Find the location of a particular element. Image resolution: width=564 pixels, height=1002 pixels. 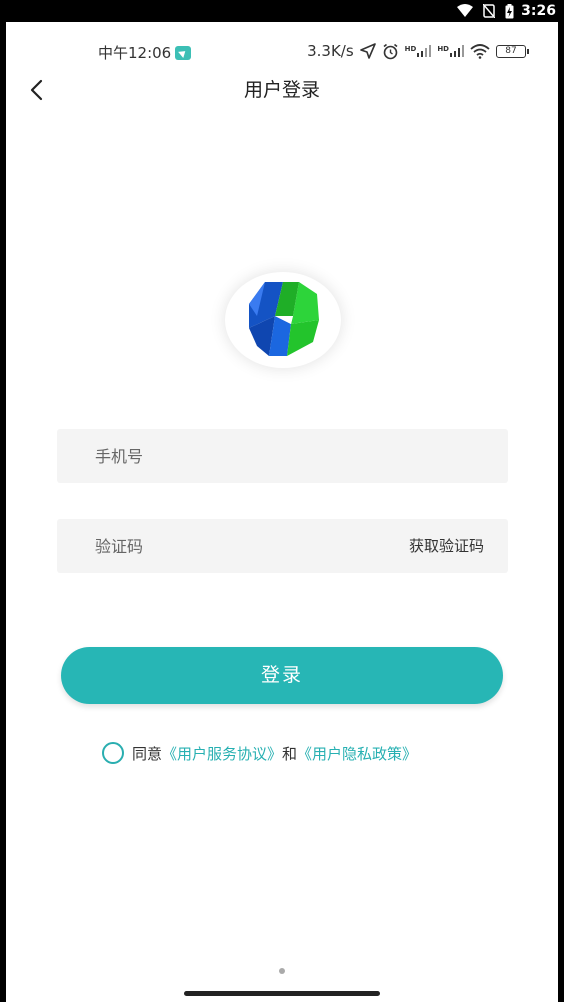

status-time: 中午12:06 is located at coordinates (135, 53).